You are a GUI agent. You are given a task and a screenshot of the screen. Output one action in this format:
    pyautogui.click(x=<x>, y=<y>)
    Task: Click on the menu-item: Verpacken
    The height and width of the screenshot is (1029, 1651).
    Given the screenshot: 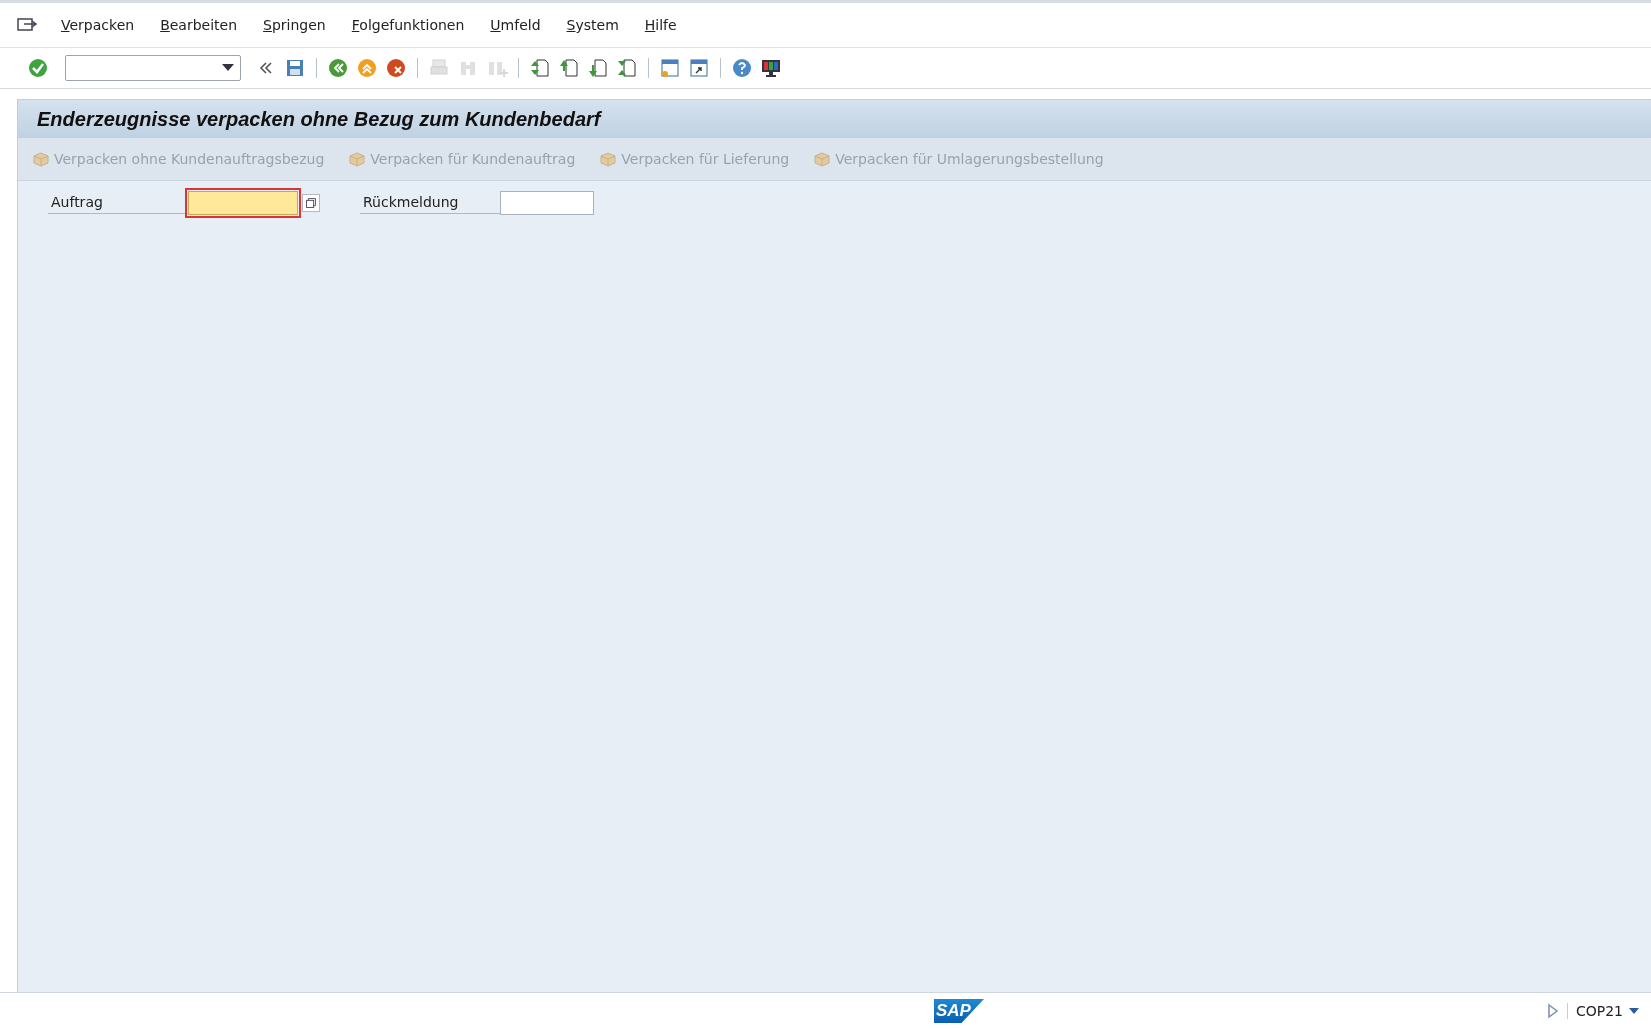 What is the action you would take?
    pyautogui.click(x=98, y=25)
    